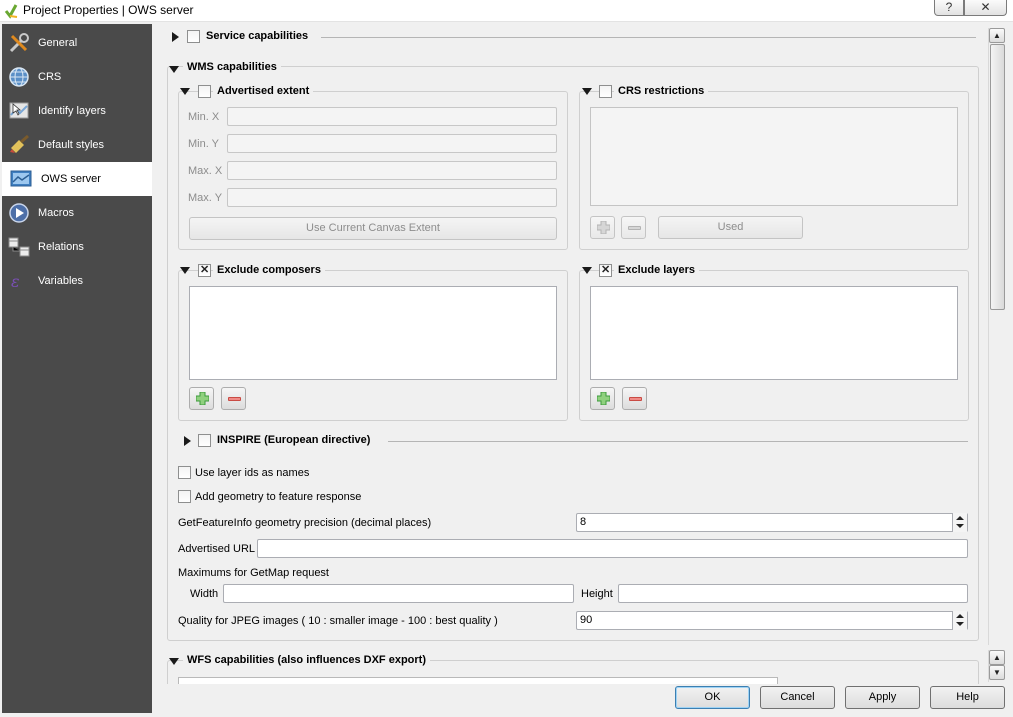  Describe the element at coordinates (793, 593) in the screenshot. I see `max-height-field` at that location.